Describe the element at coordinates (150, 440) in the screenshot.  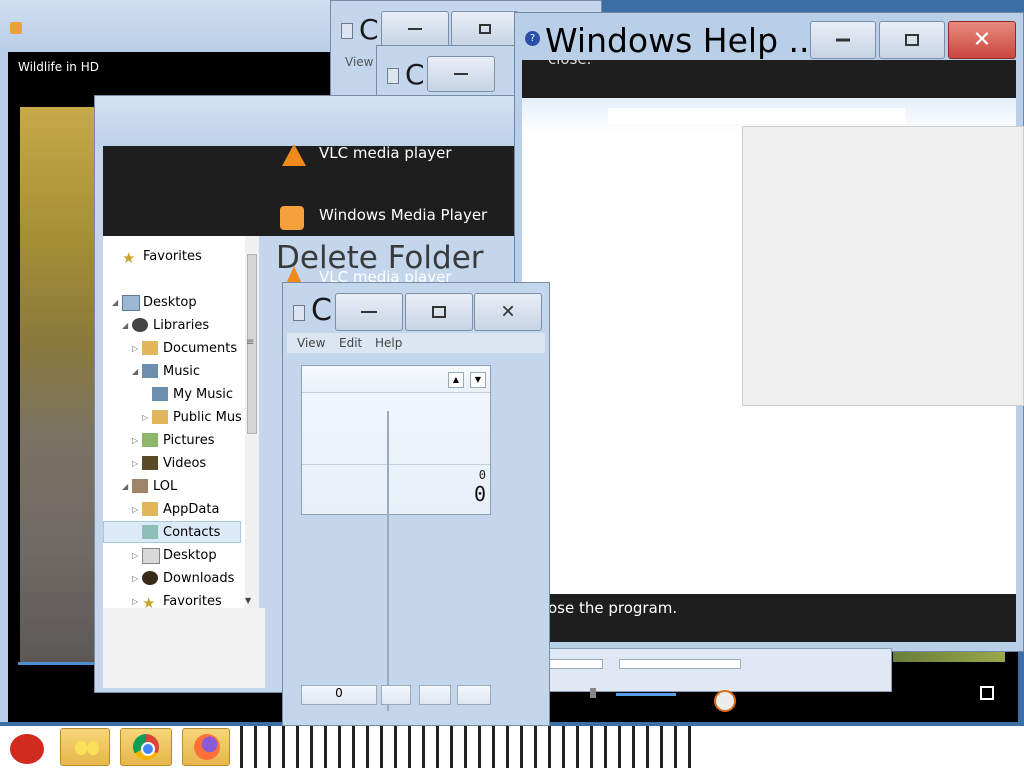
I see `pictures-icon` at that location.